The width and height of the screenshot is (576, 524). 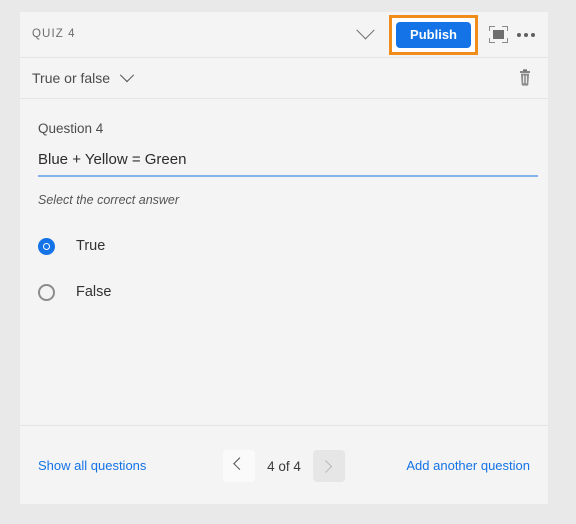 I want to click on more-options-button, so click(x=526, y=35).